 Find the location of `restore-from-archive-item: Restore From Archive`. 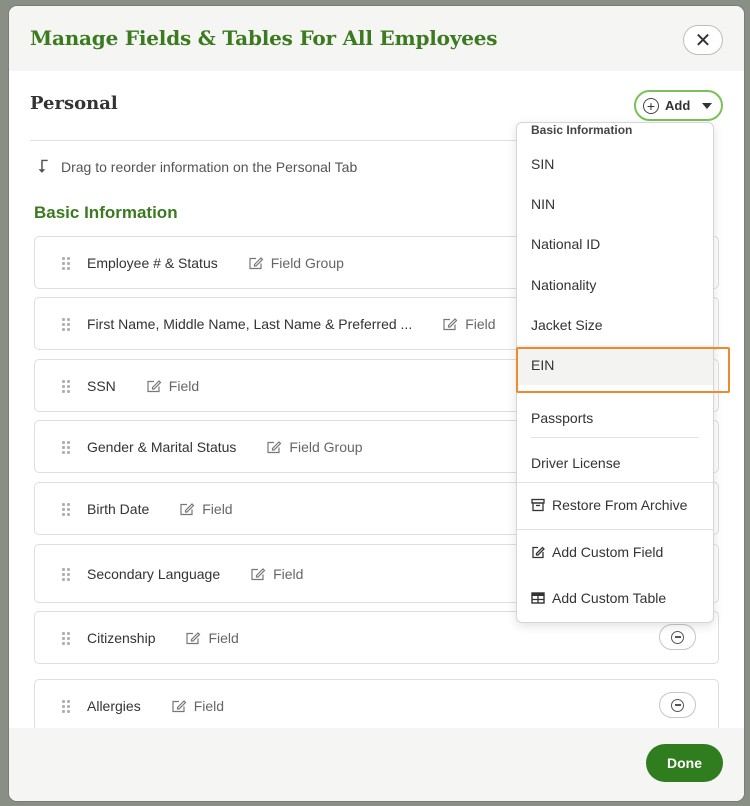

restore-from-archive-item: Restore From Archive is located at coordinates (615, 505).